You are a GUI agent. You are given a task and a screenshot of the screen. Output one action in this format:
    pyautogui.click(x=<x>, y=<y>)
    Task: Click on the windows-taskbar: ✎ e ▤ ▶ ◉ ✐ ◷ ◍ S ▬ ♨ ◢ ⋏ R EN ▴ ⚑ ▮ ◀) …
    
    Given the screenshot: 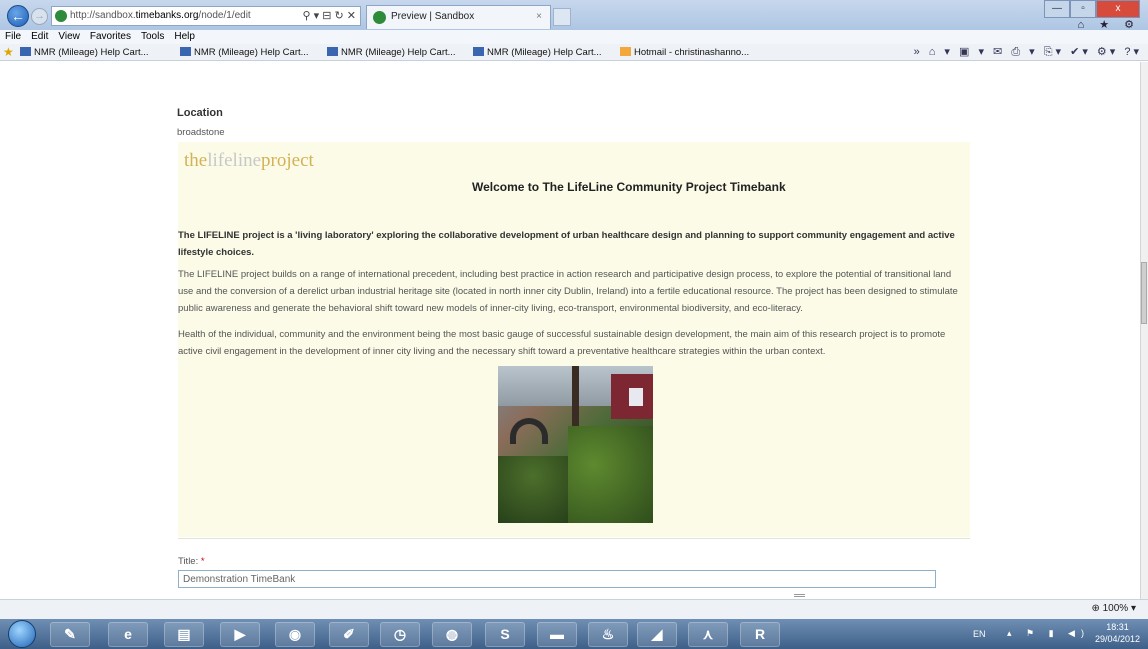 What is the action you would take?
    pyautogui.click(x=574, y=634)
    